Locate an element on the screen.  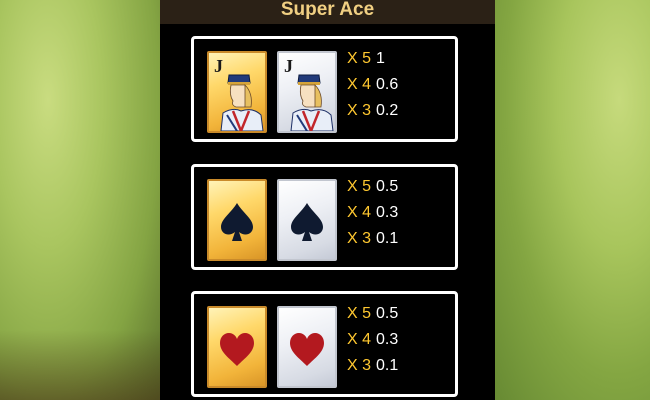
pay-row: X 4 0.6 is located at coordinates (372, 85).